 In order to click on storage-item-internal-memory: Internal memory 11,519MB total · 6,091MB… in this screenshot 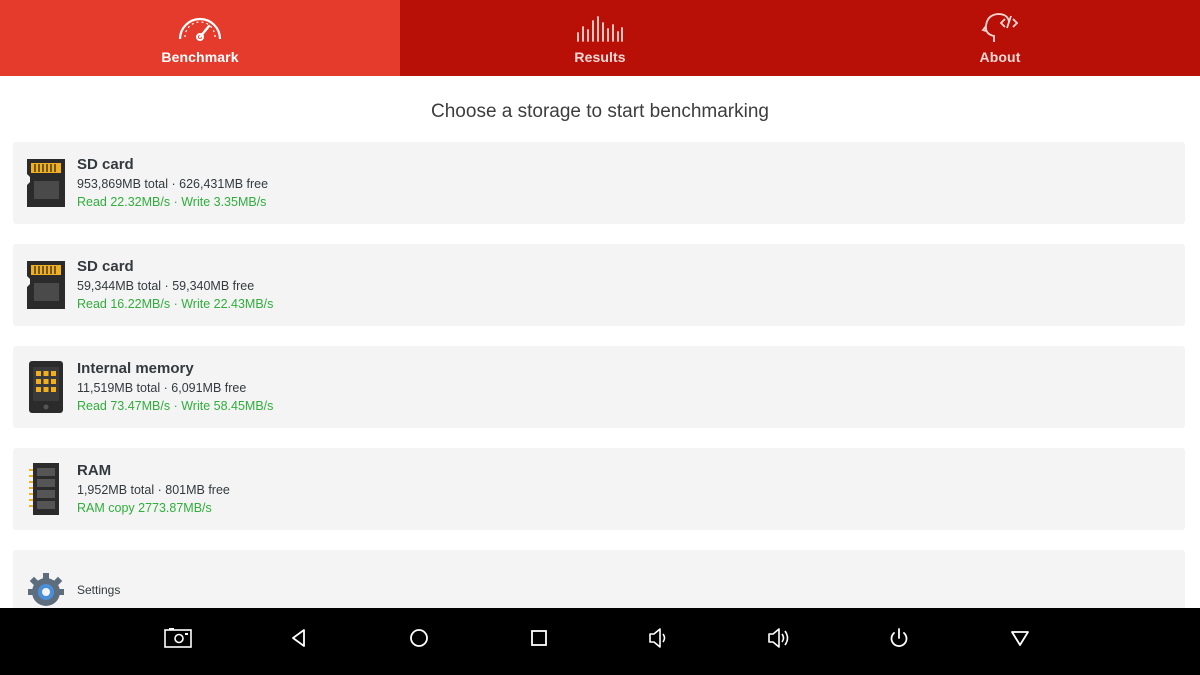, I will do `click(599, 387)`.